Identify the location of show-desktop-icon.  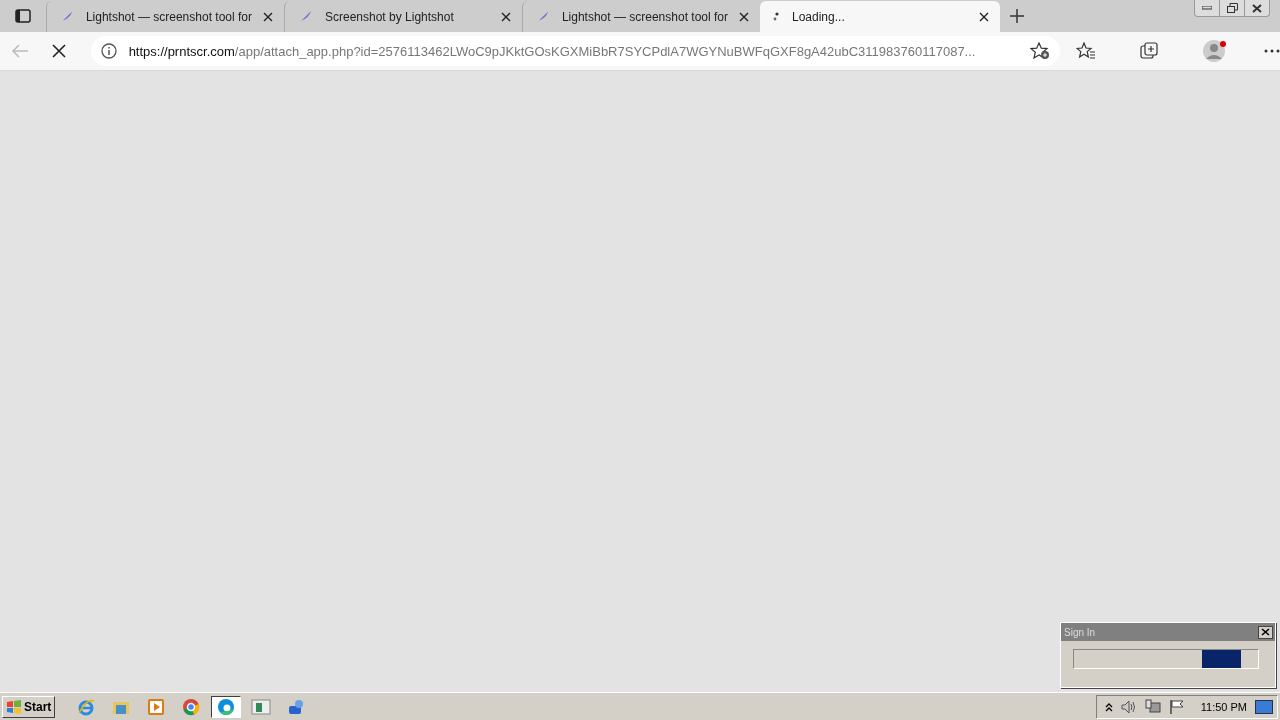
(1264, 706).